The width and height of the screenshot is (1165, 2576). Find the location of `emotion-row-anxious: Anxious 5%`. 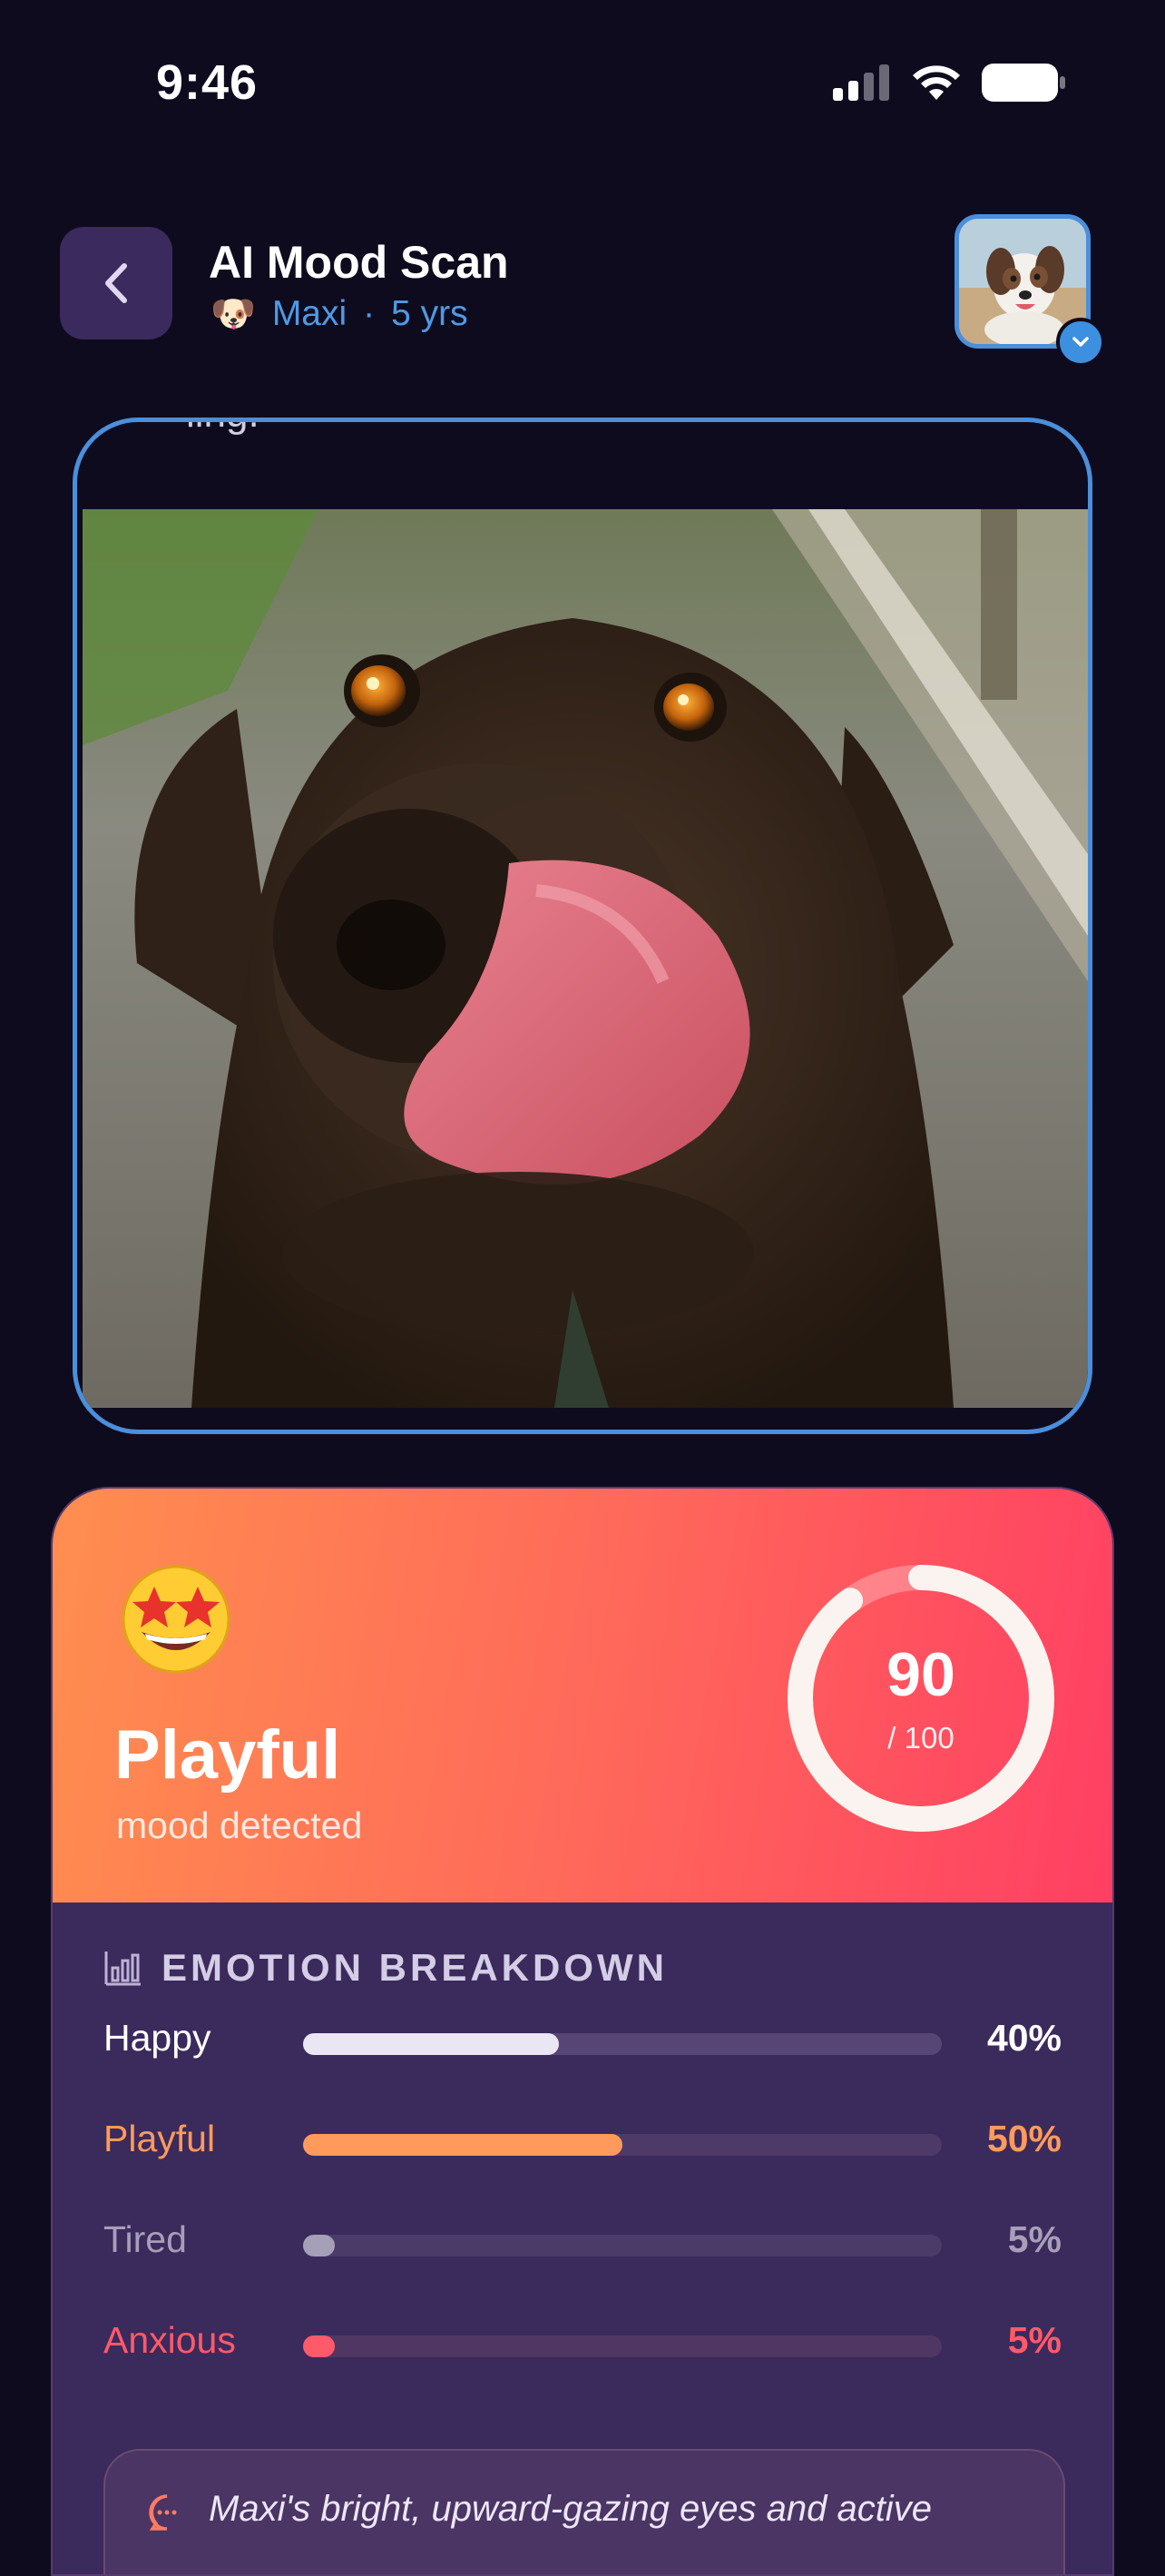

emotion-row-anxious: Anxious 5% is located at coordinates (582, 2345).